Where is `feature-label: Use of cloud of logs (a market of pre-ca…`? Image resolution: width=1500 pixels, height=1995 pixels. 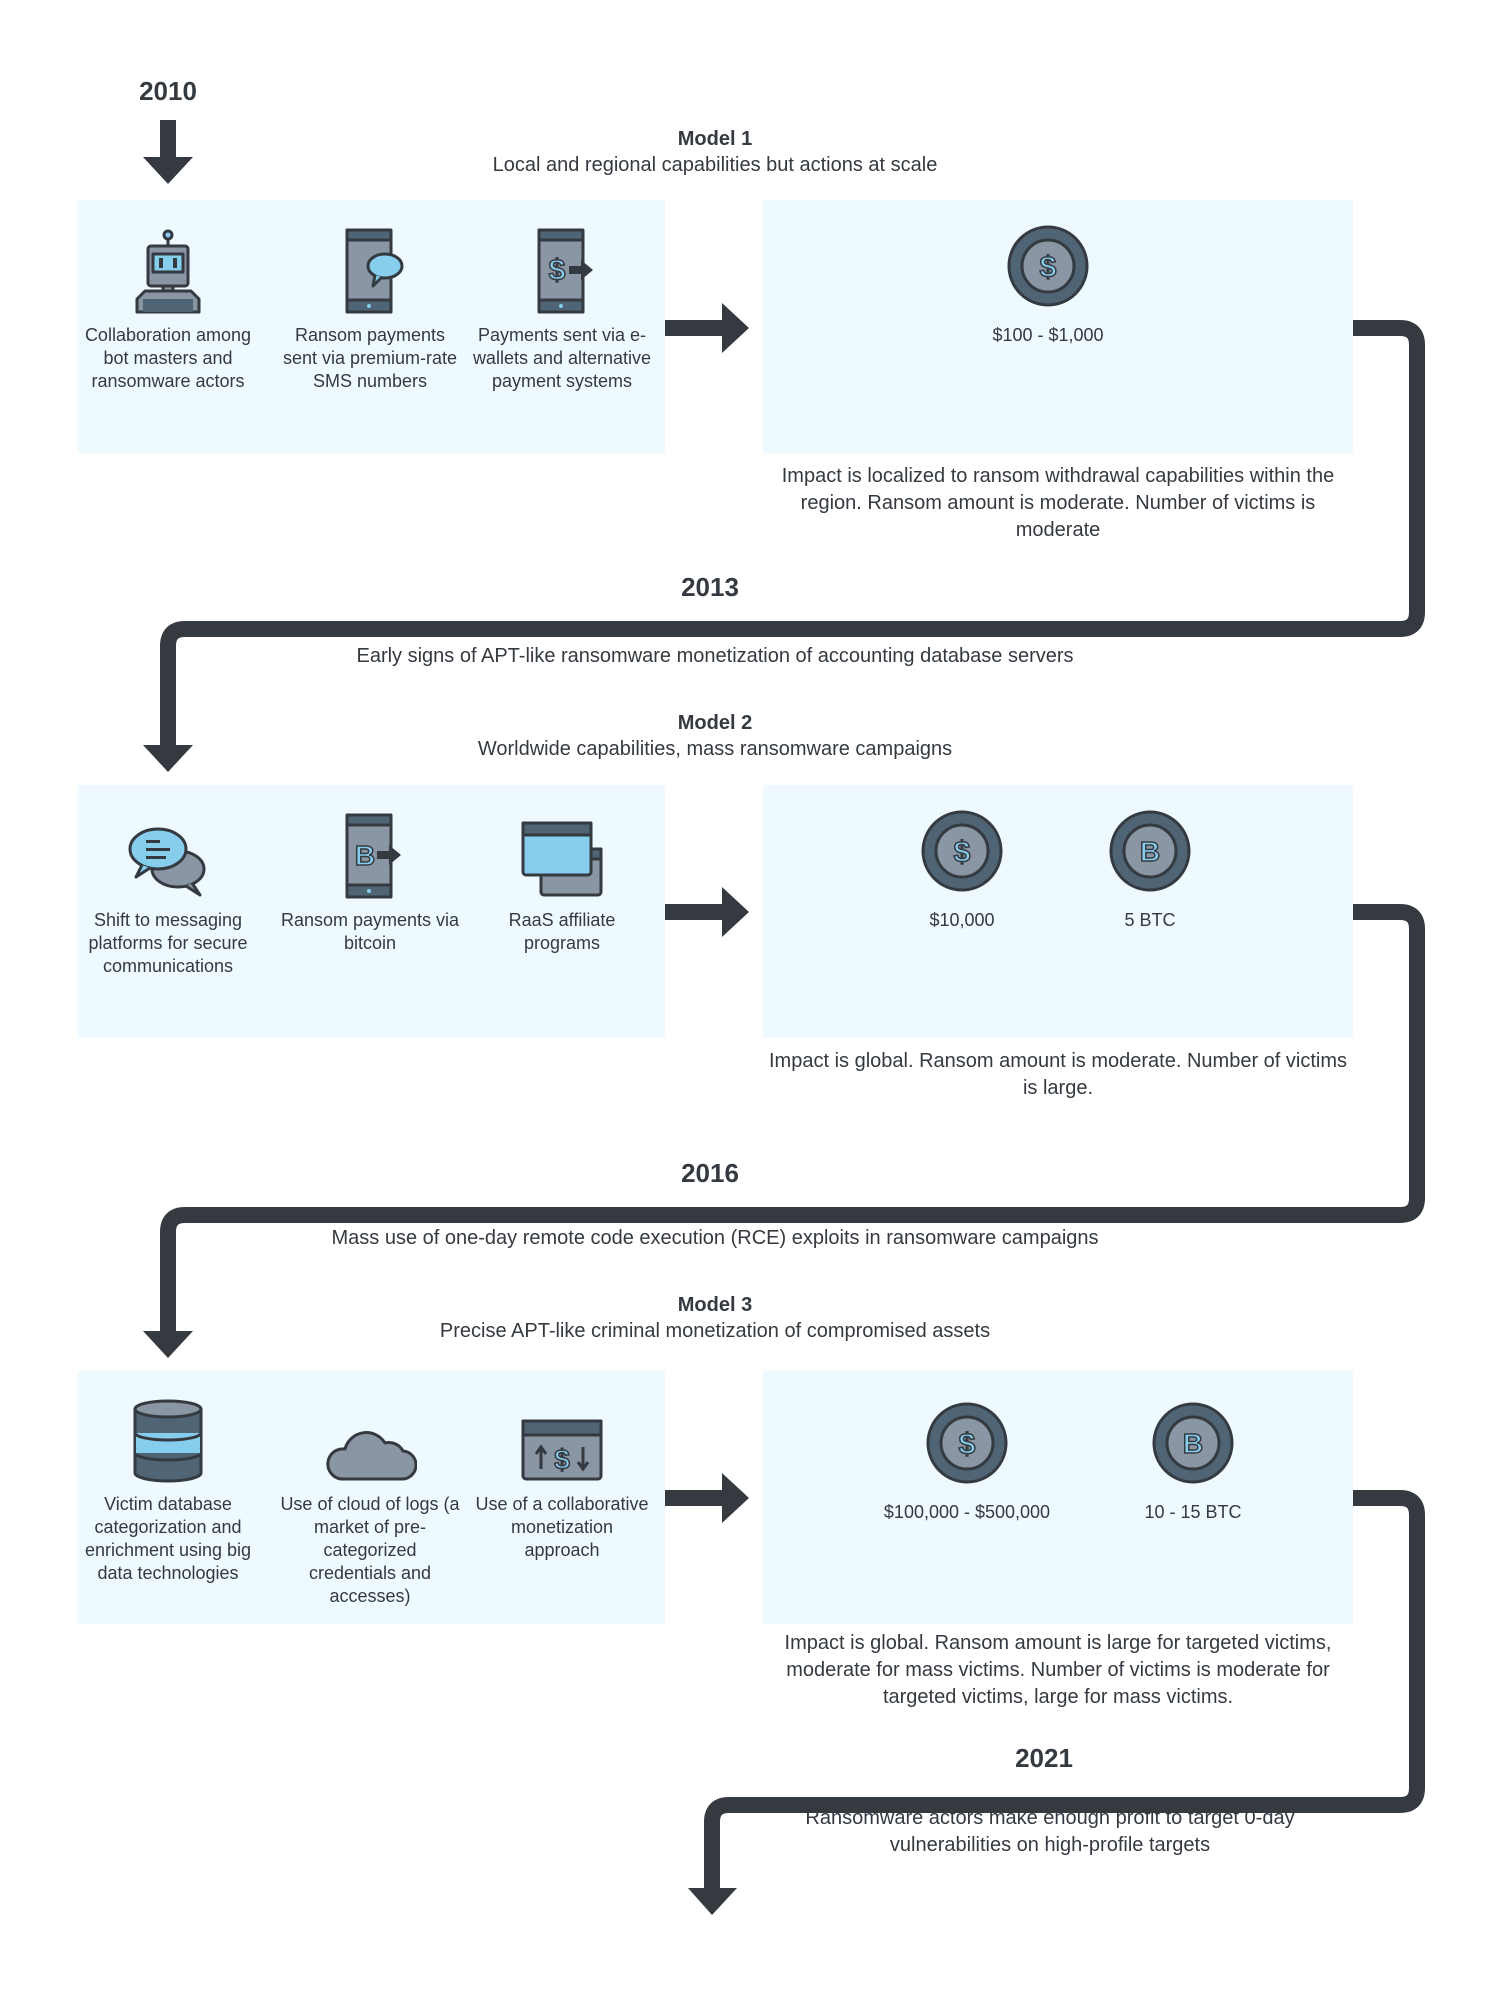 feature-label: Use of cloud of logs (a market of pre-ca… is located at coordinates (370, 1550).